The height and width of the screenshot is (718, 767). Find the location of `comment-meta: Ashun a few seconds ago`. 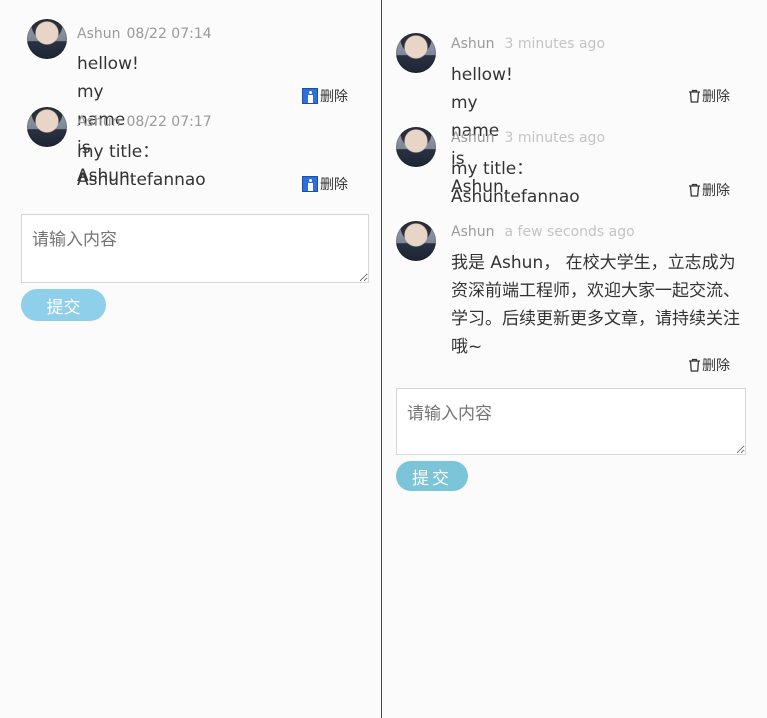

comment-meta: Ashun a few seconds ago is located at coordinates (543, 232).